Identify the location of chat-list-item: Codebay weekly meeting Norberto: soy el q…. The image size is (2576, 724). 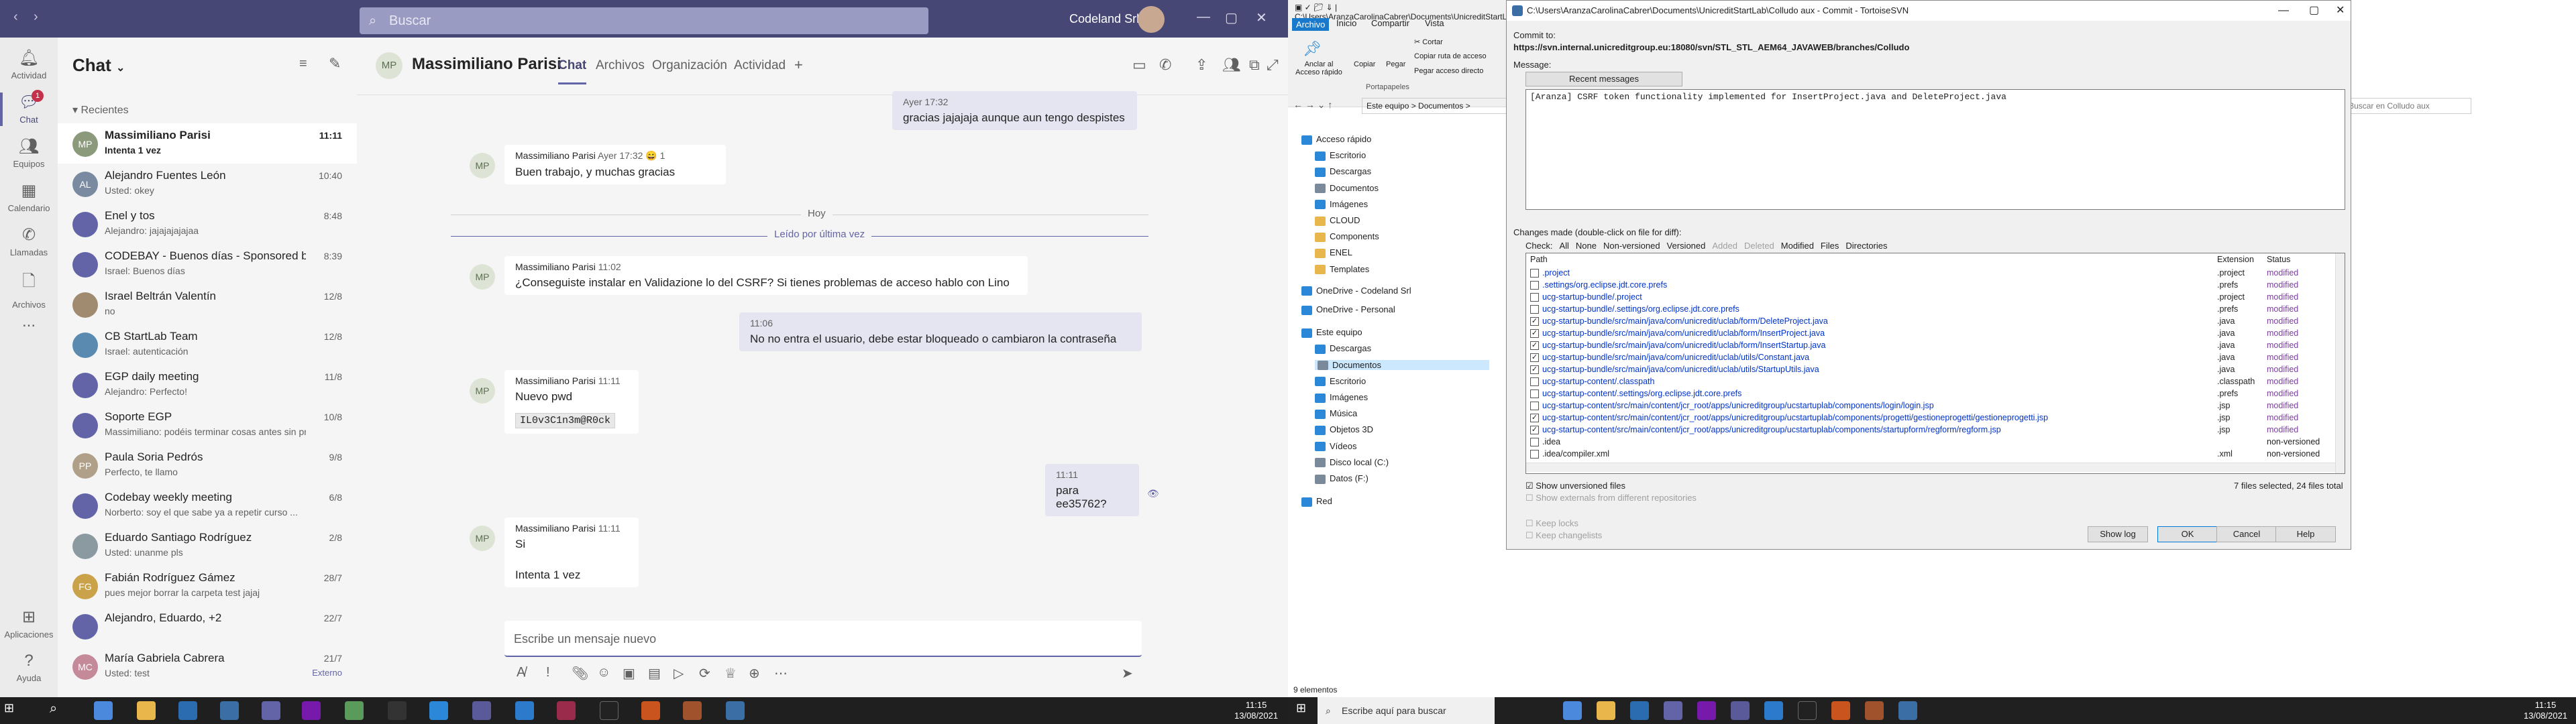
(207, 505).